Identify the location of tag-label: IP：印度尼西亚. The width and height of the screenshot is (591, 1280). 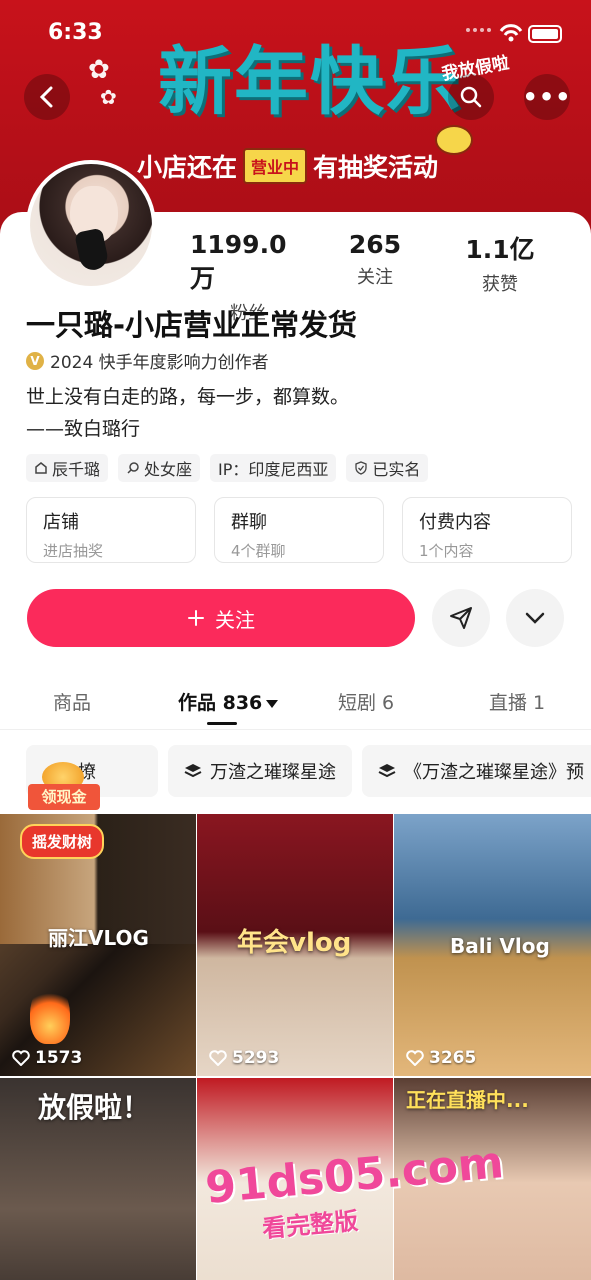
(273, 469).